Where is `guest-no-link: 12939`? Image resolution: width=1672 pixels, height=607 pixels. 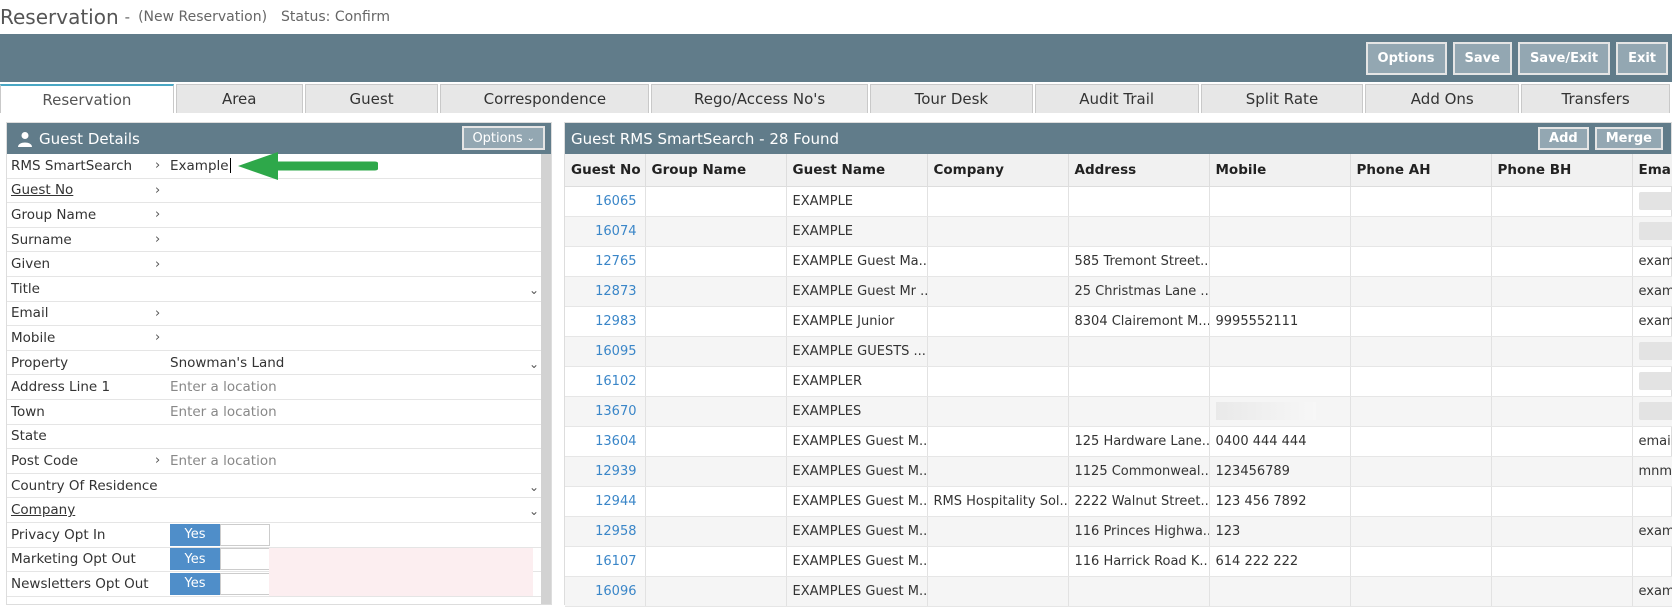 guest-no-link: 12939 is located at coordinates (605, 471).